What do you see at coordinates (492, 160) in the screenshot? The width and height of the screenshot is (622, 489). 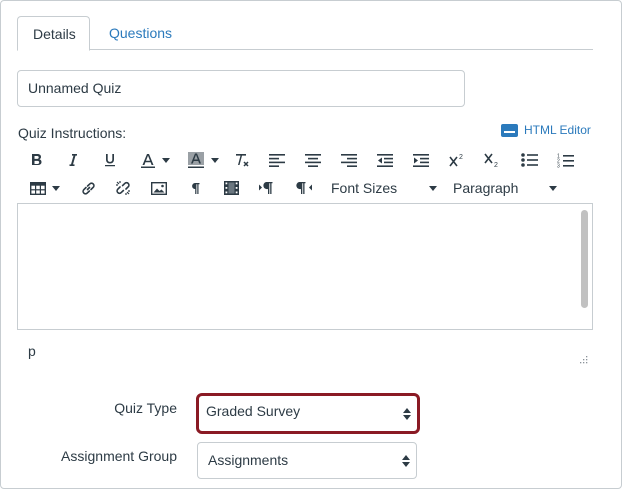 I see `subscript-icon: 2` at bounding box center [492, 160].